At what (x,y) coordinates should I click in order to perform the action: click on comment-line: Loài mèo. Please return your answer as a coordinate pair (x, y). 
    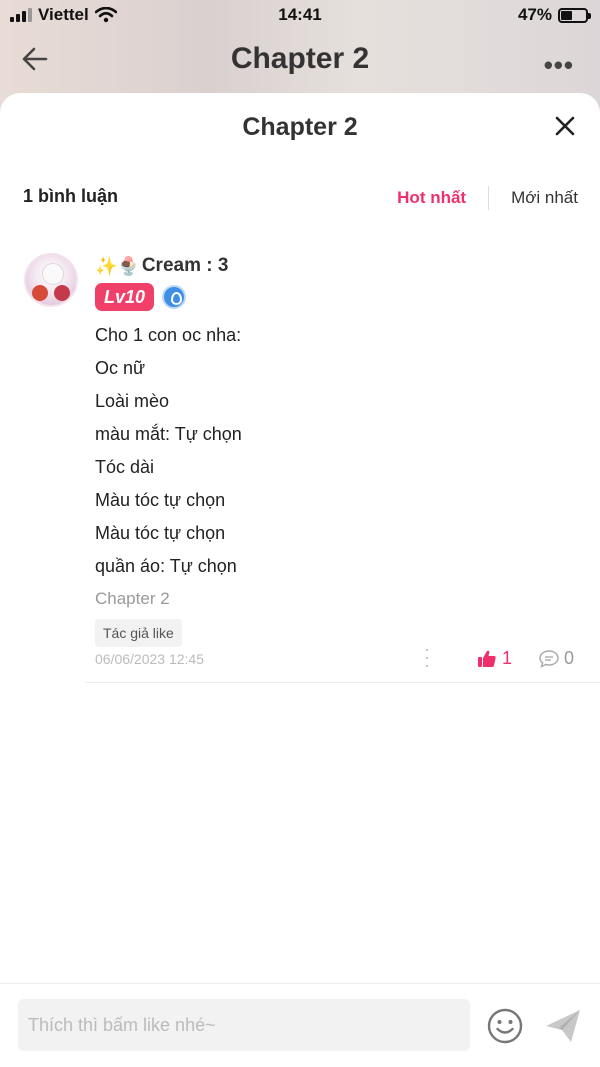
    Looking at the image, I should click on (132, 401).